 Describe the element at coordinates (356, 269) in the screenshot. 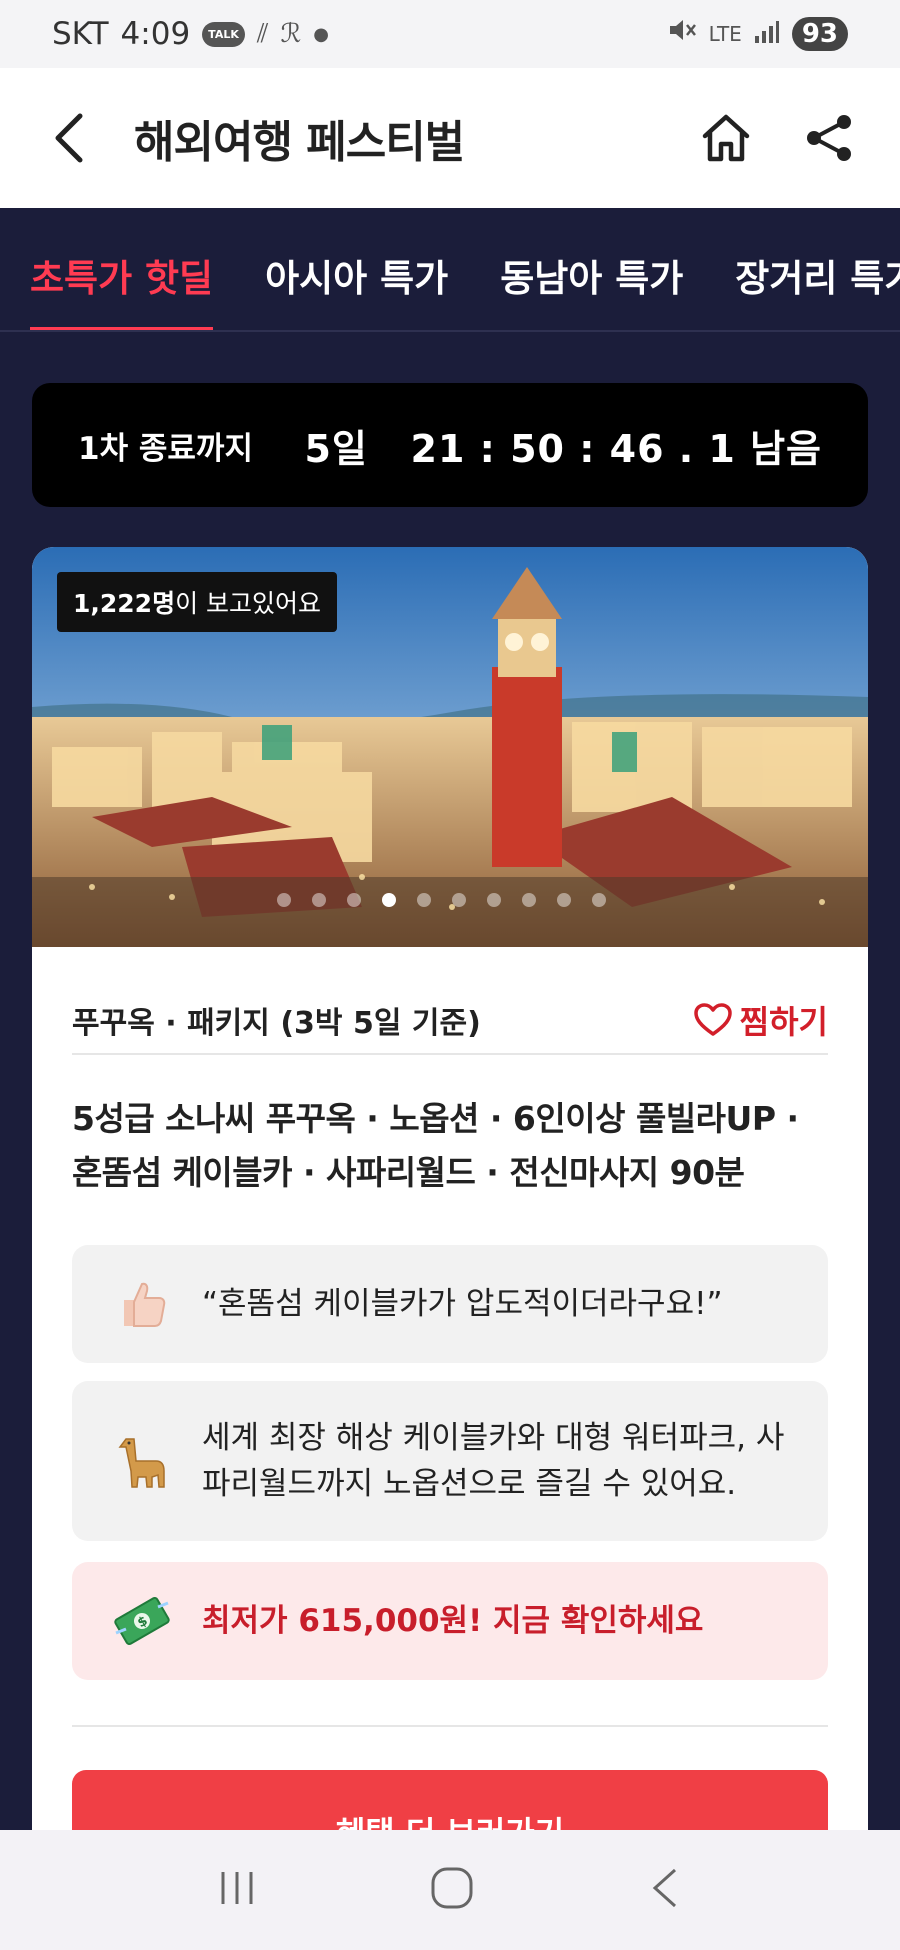

I see `tab-asia: 아시아 특가` at that location.